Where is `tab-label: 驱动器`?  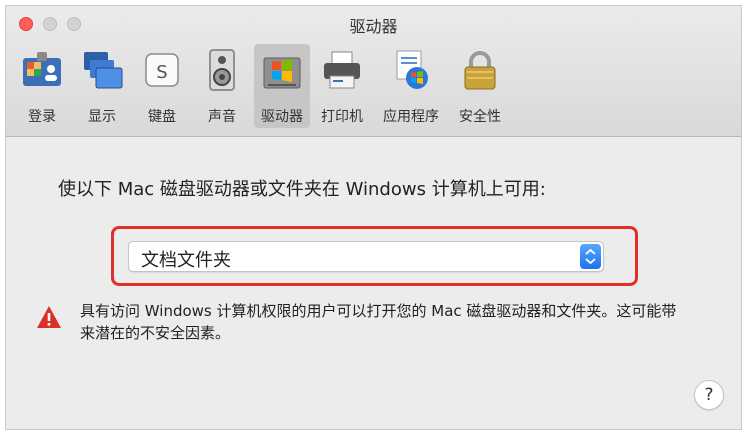
tab-label: 驱动器 is located at coordinates (282, 117).